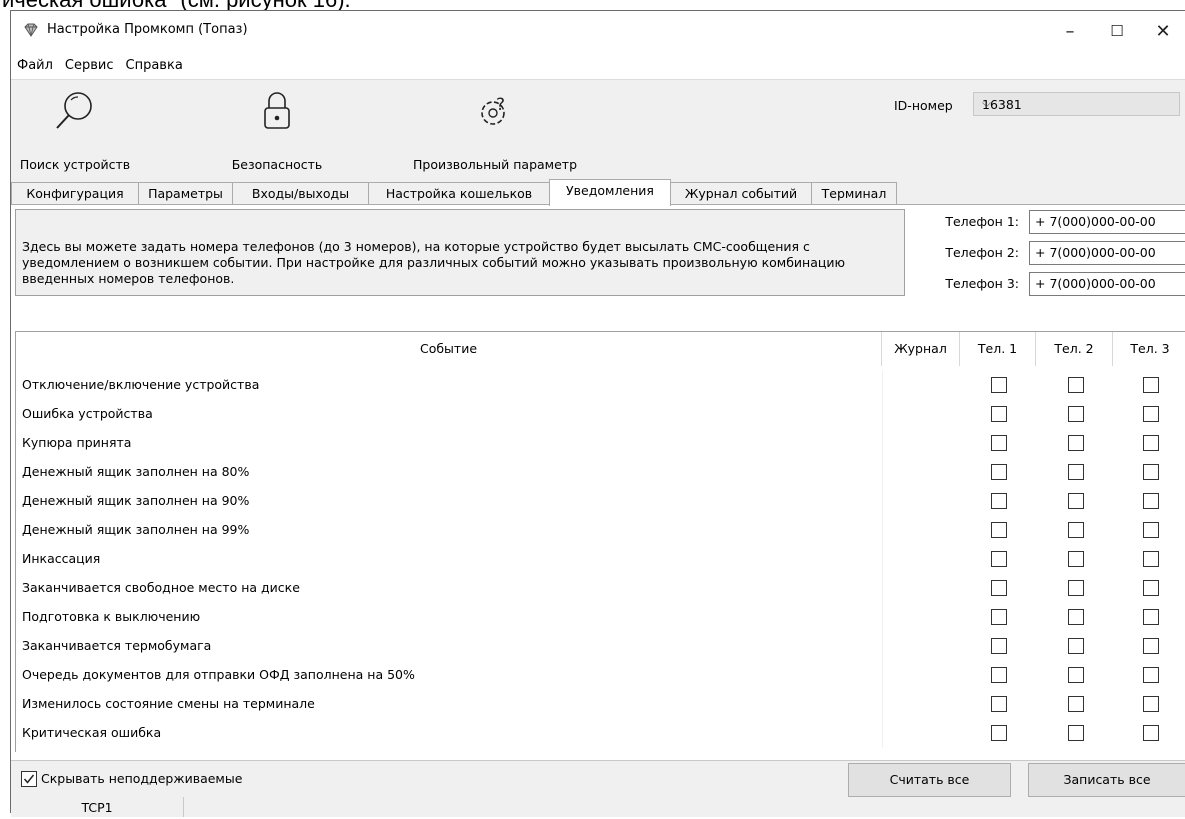 Image resolution: width=1185 pixels, height=819 pixels. Describe the element at coordinates (1107, 284) in the screenshot. I see `phone-3-input: + 7(000)000-00-00` at that location.